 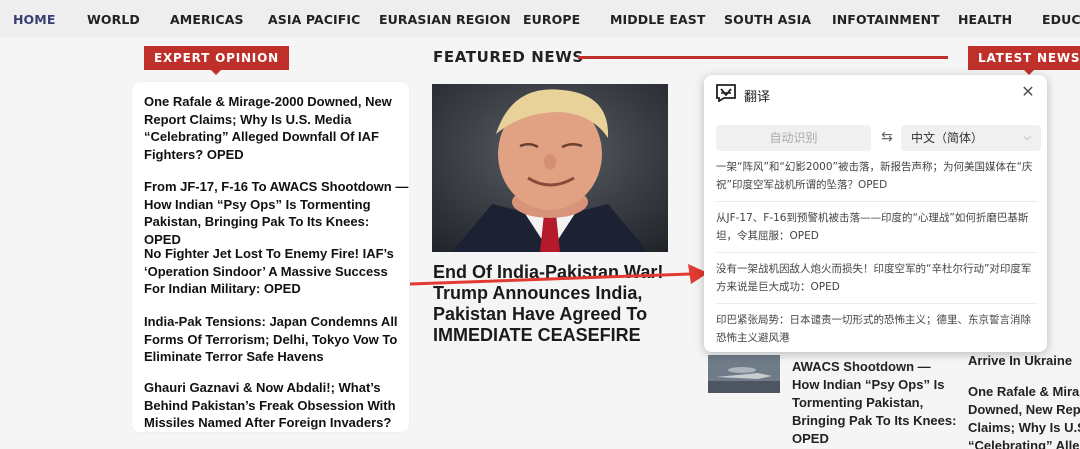 What do you see at coordinates (1024, 392) in the screenshot?
I see `latest-item-fragment: One Rafale & Mira` at bounding box center [1024, 392].